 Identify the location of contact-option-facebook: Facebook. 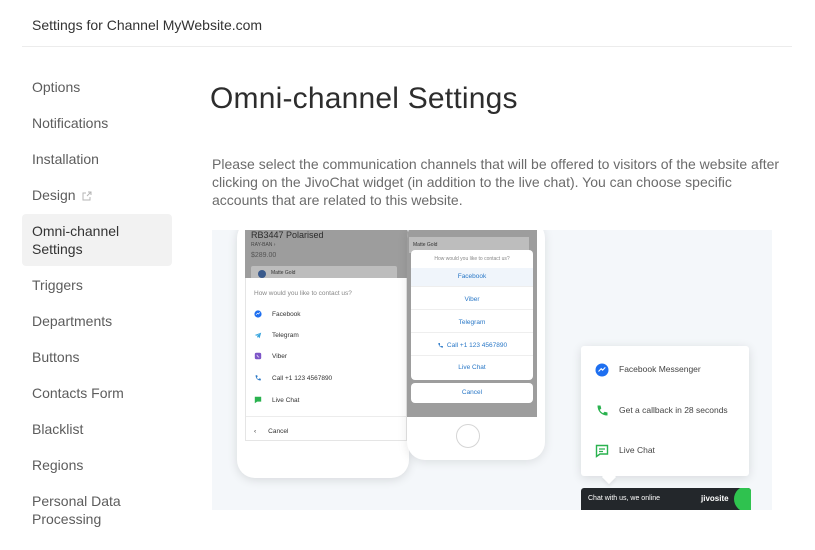
(277, 315).